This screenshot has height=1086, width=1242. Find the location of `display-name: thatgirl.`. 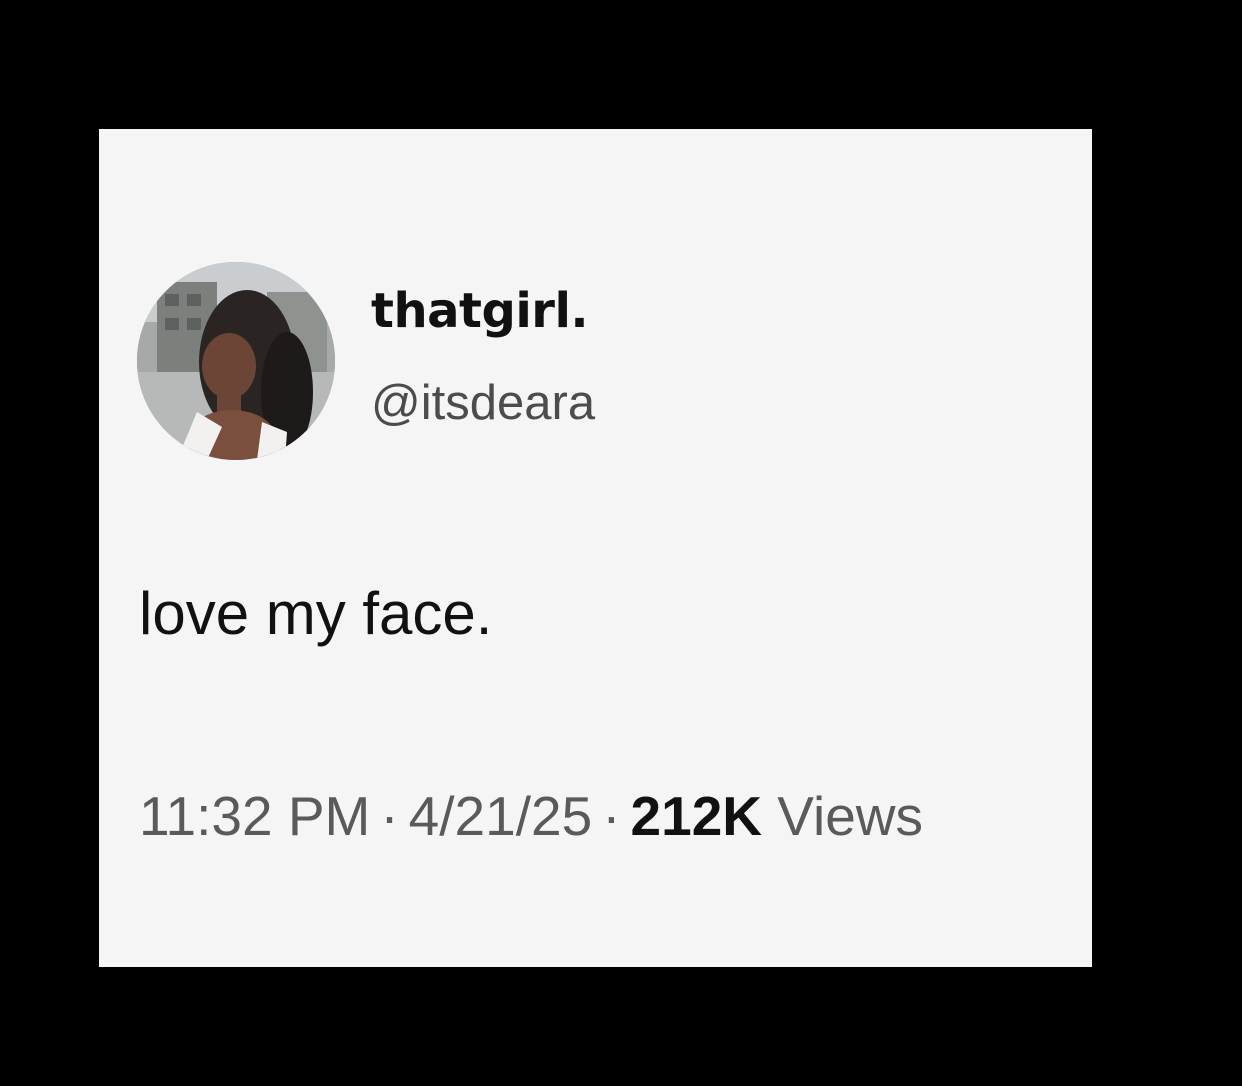

display-name: thatgirl. is located at coordinates (480, 311).